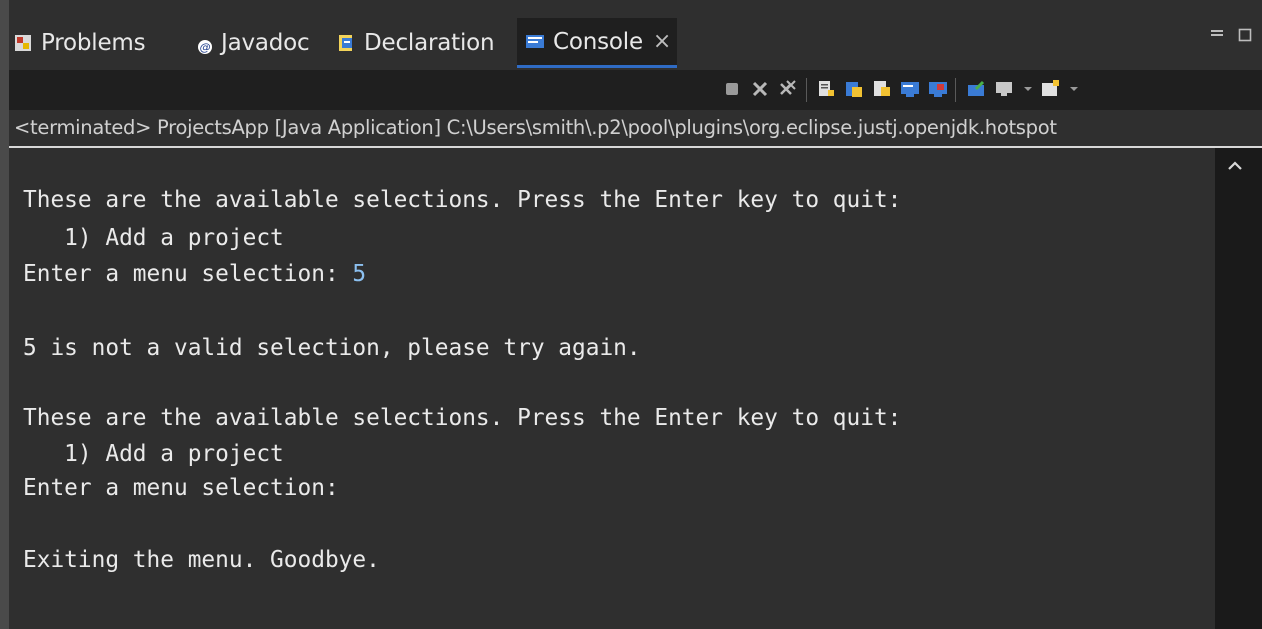  What do you see at coordinates (429, 43) in the screenshot?
I see `tab-label: Declaration` at bounding box center [429, 43].